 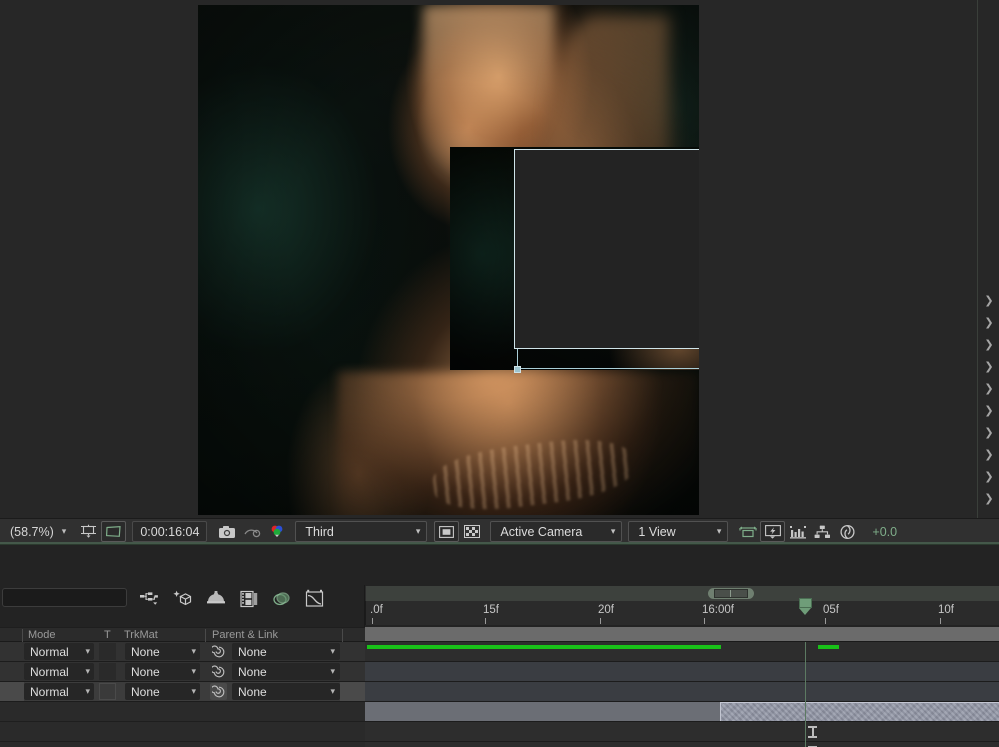 I want to click on fast-previews-icon, so click(x=773, y=531).